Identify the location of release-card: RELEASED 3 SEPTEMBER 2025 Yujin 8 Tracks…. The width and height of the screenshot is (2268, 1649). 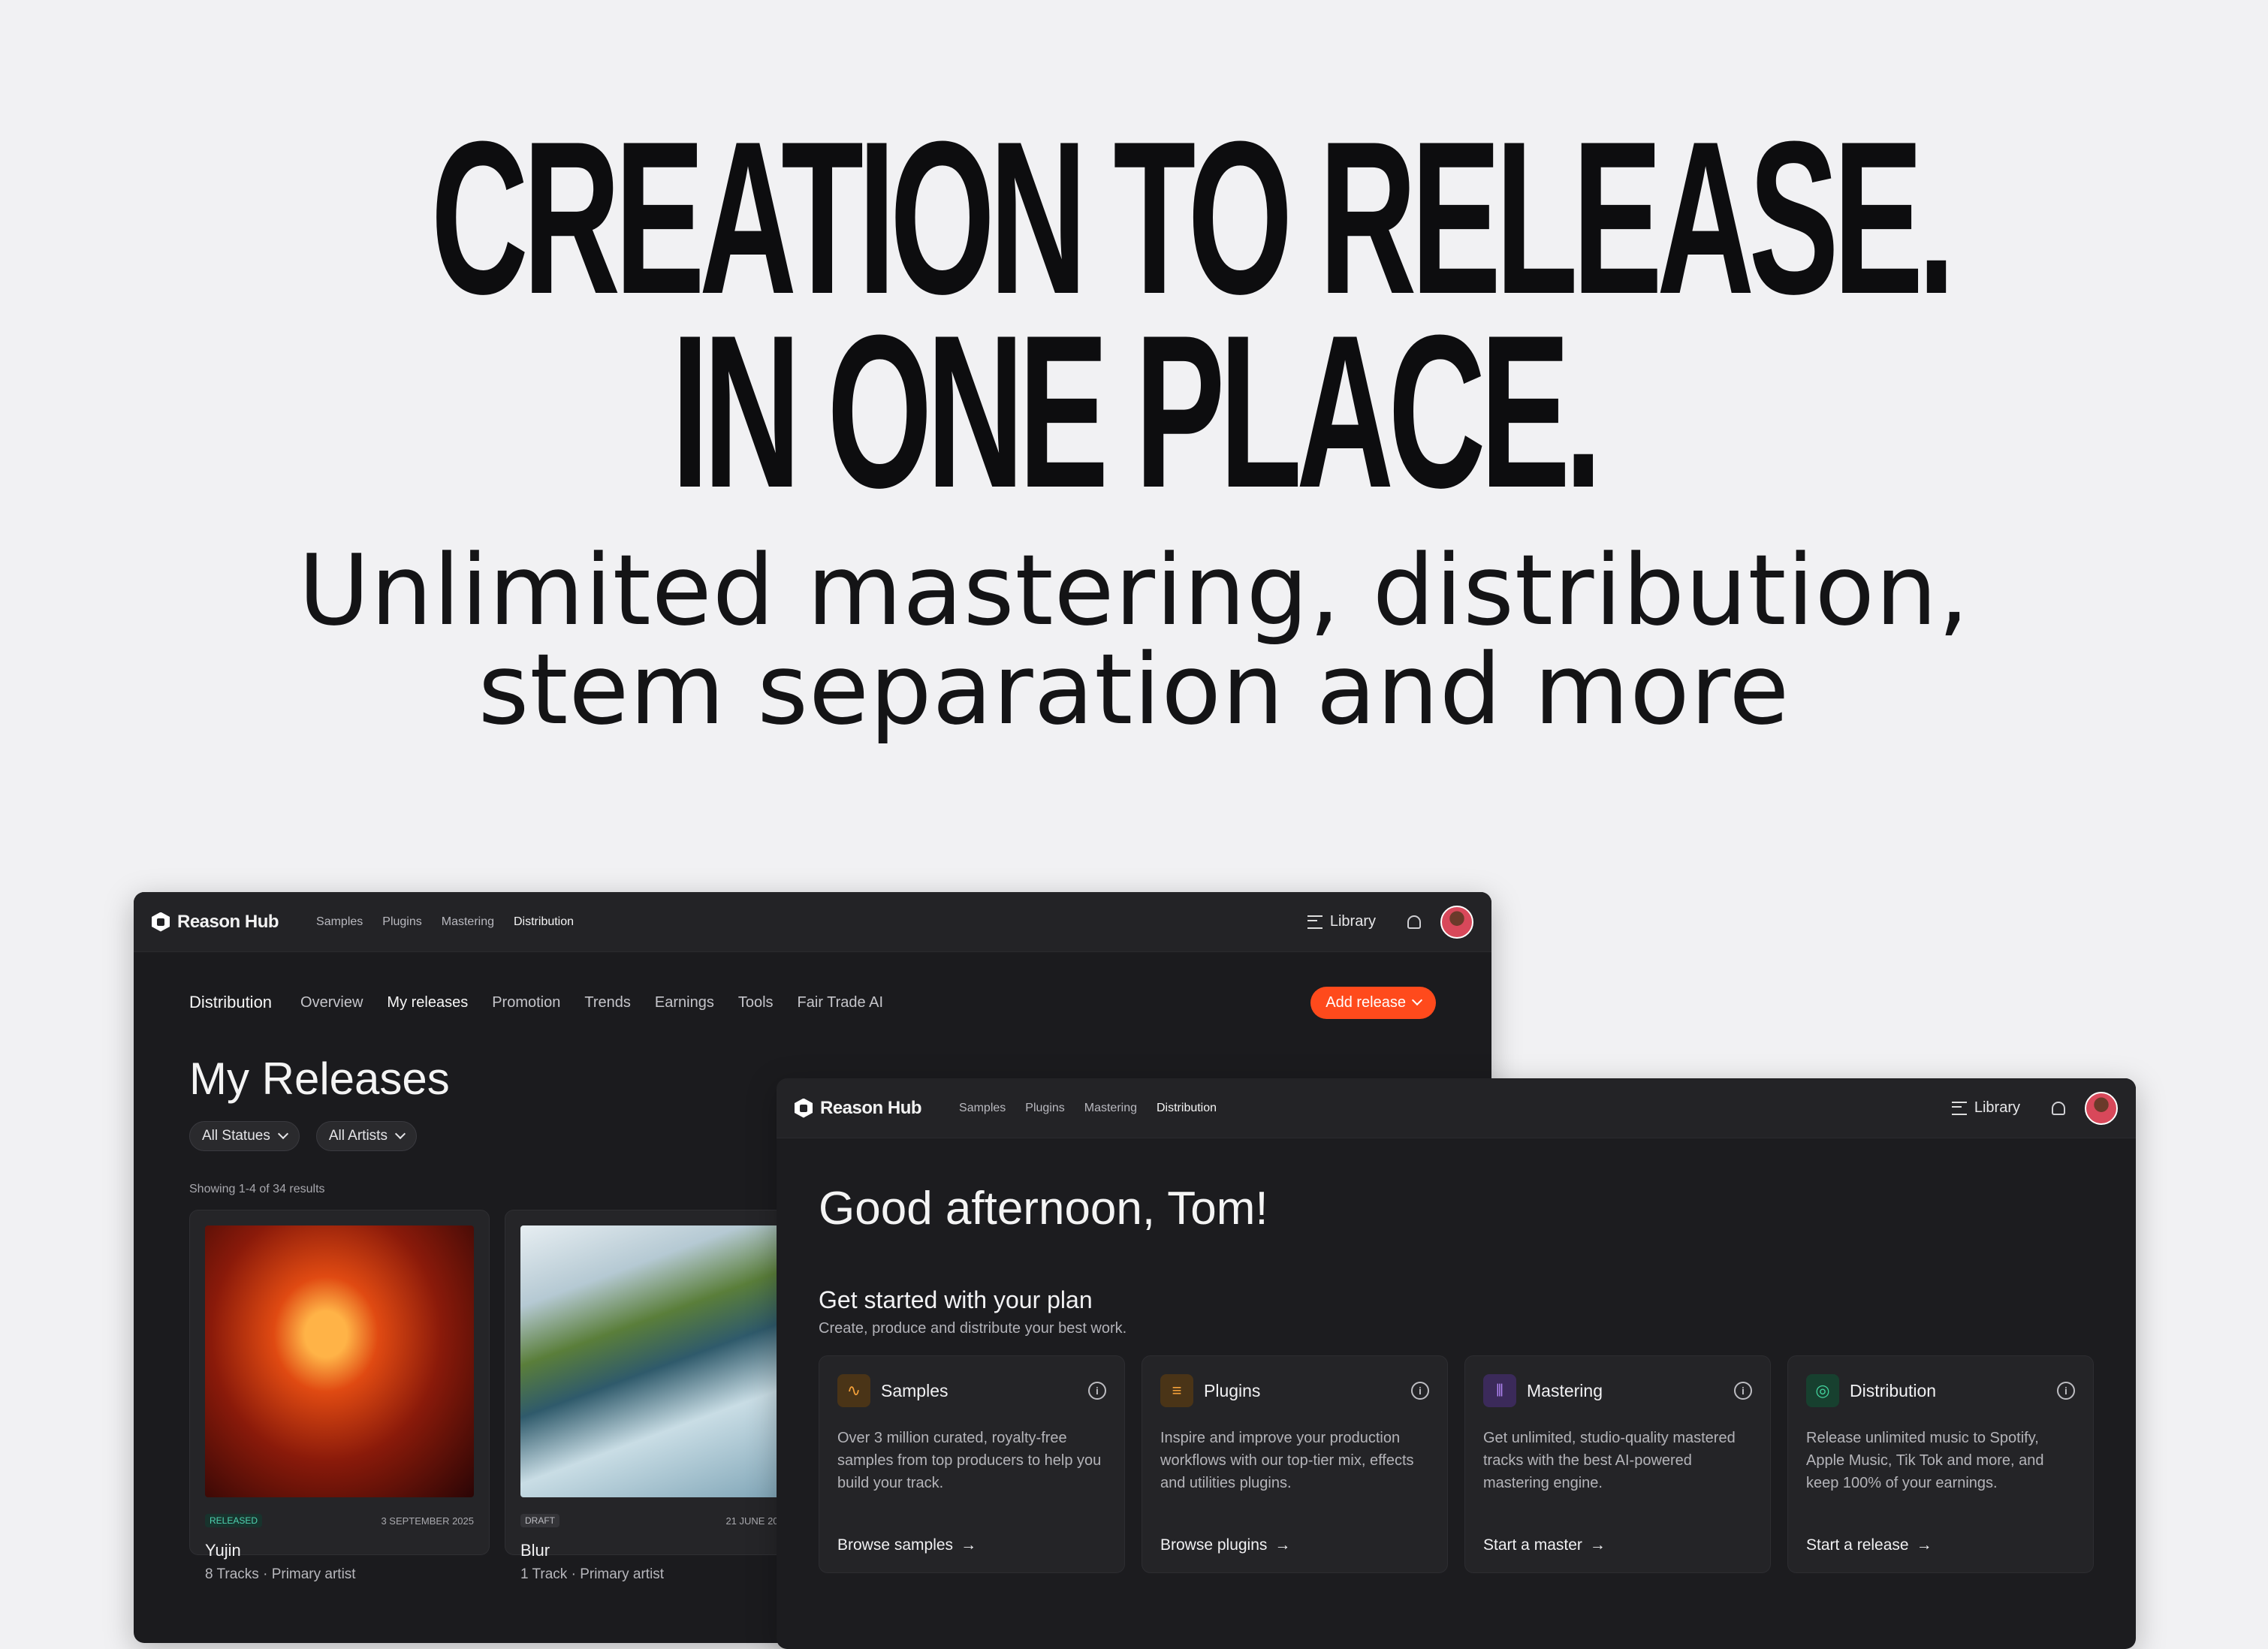
(339, 1396).